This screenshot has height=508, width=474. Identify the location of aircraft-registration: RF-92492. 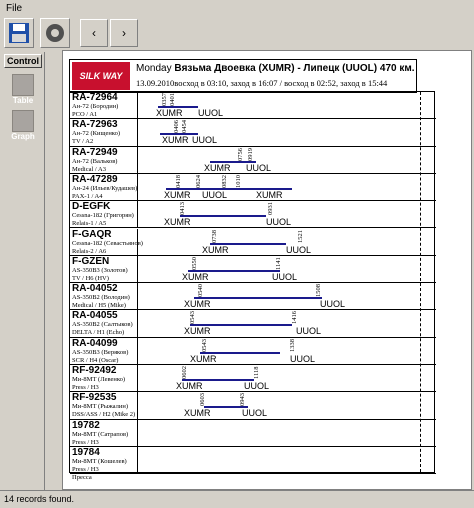
(94, 370).